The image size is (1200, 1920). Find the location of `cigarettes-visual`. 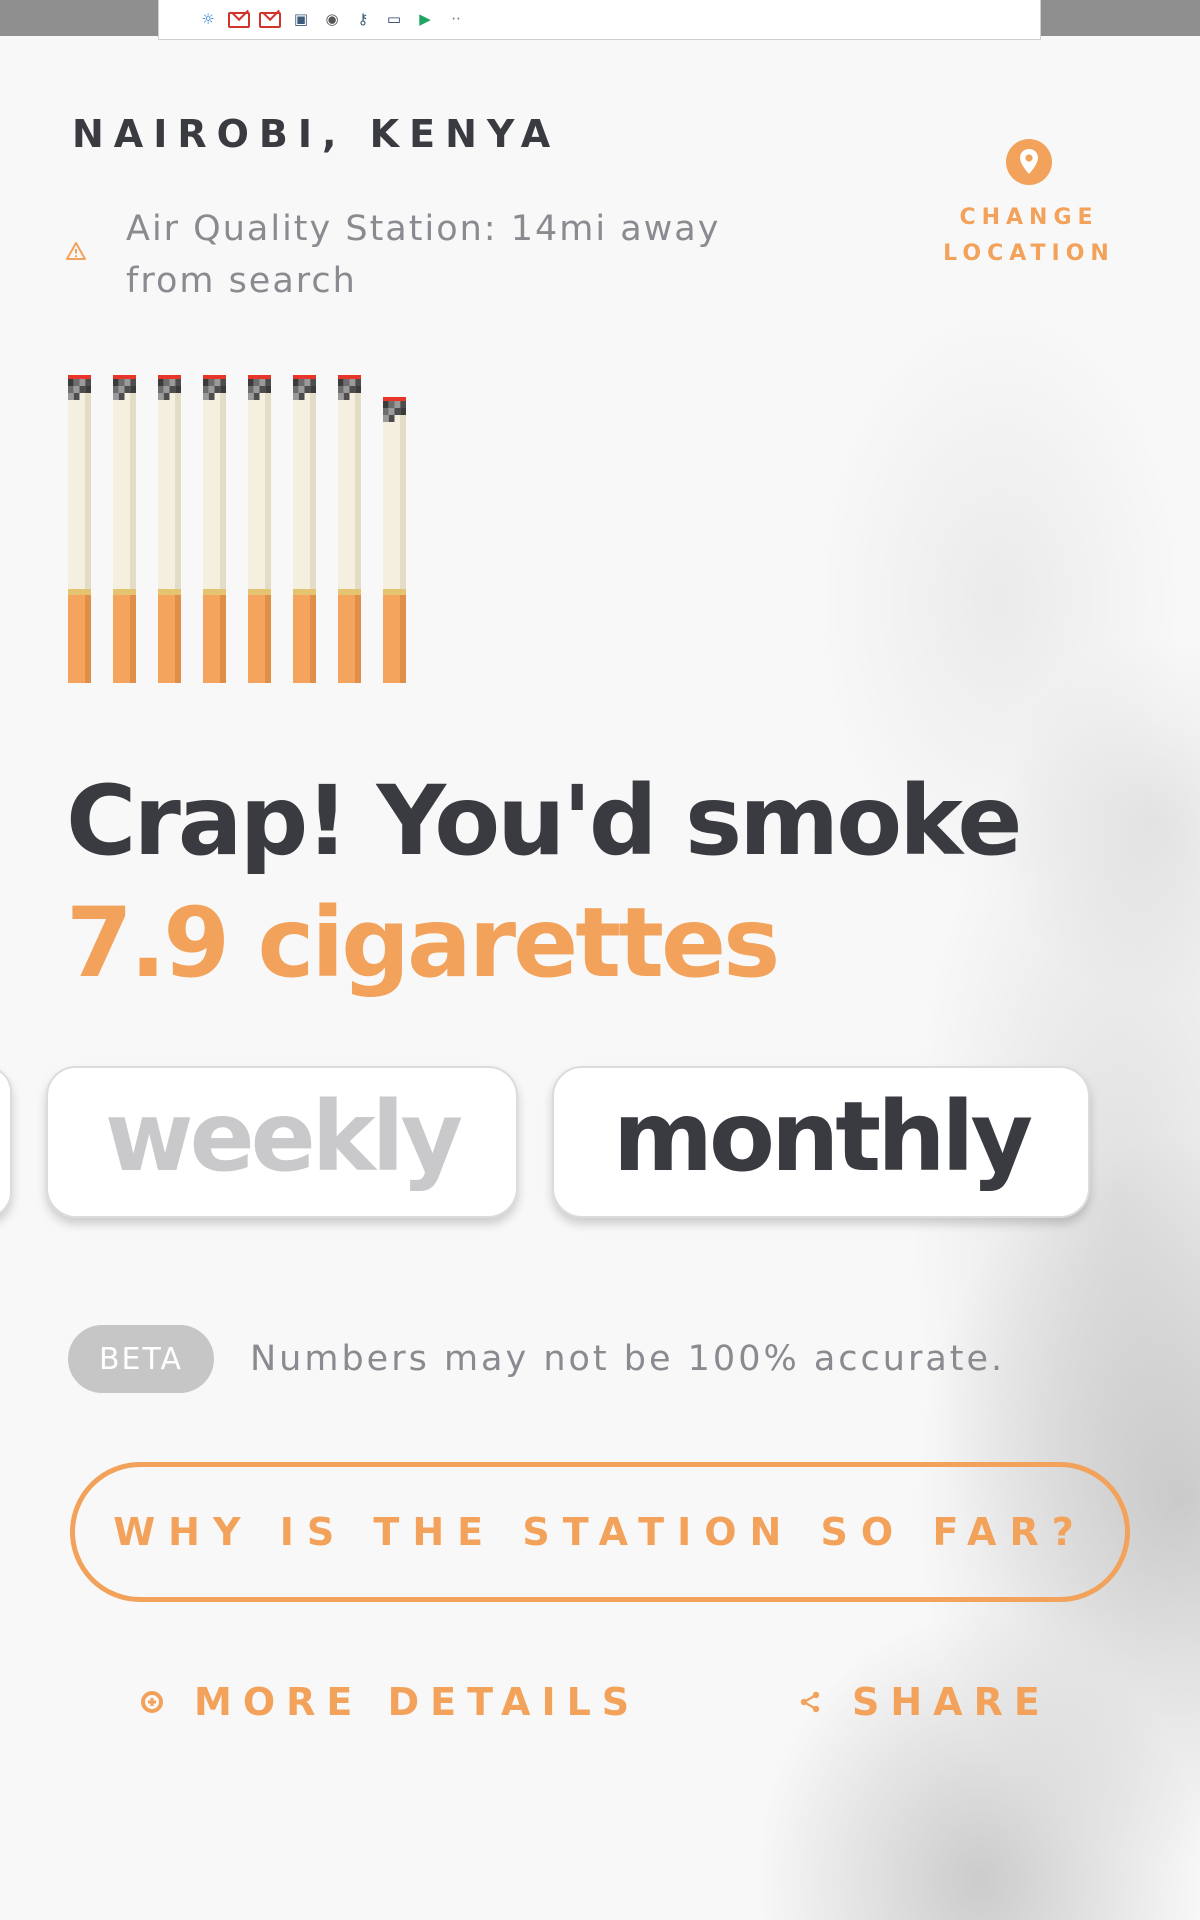

cigarettes-visual is located at coordinates (237, 529).